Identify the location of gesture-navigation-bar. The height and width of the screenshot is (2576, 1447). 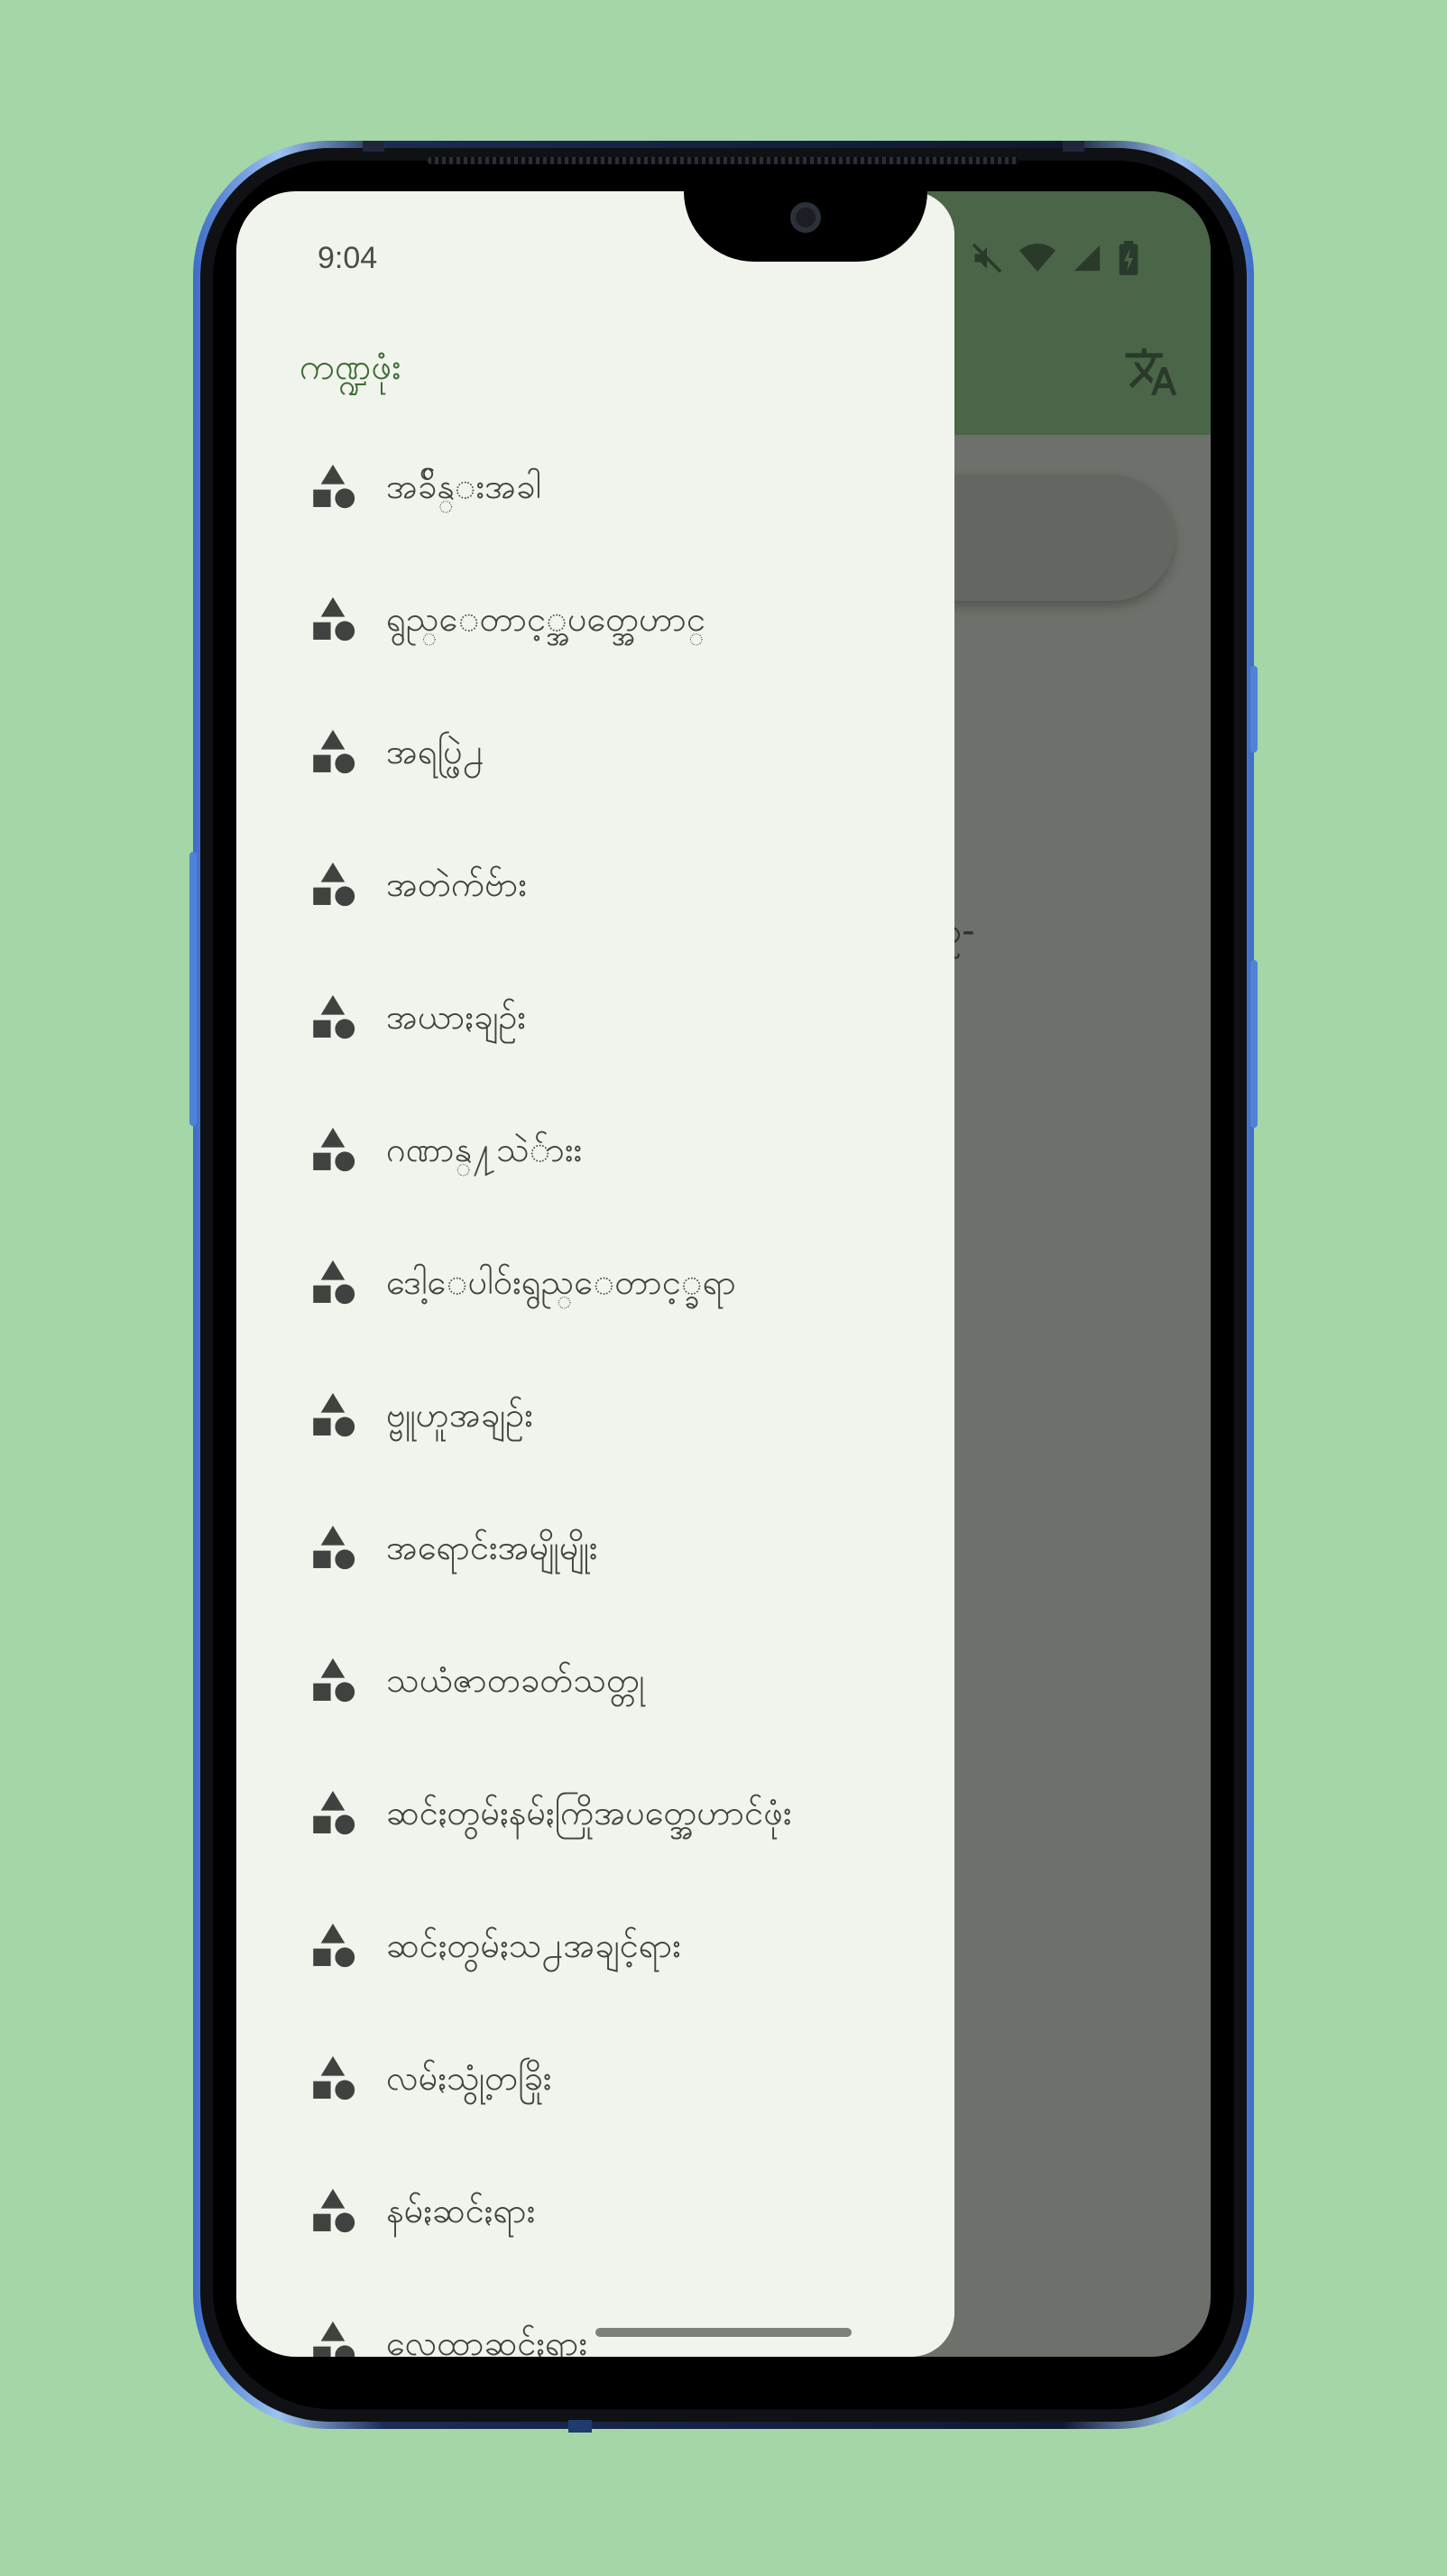
(723, 2332).